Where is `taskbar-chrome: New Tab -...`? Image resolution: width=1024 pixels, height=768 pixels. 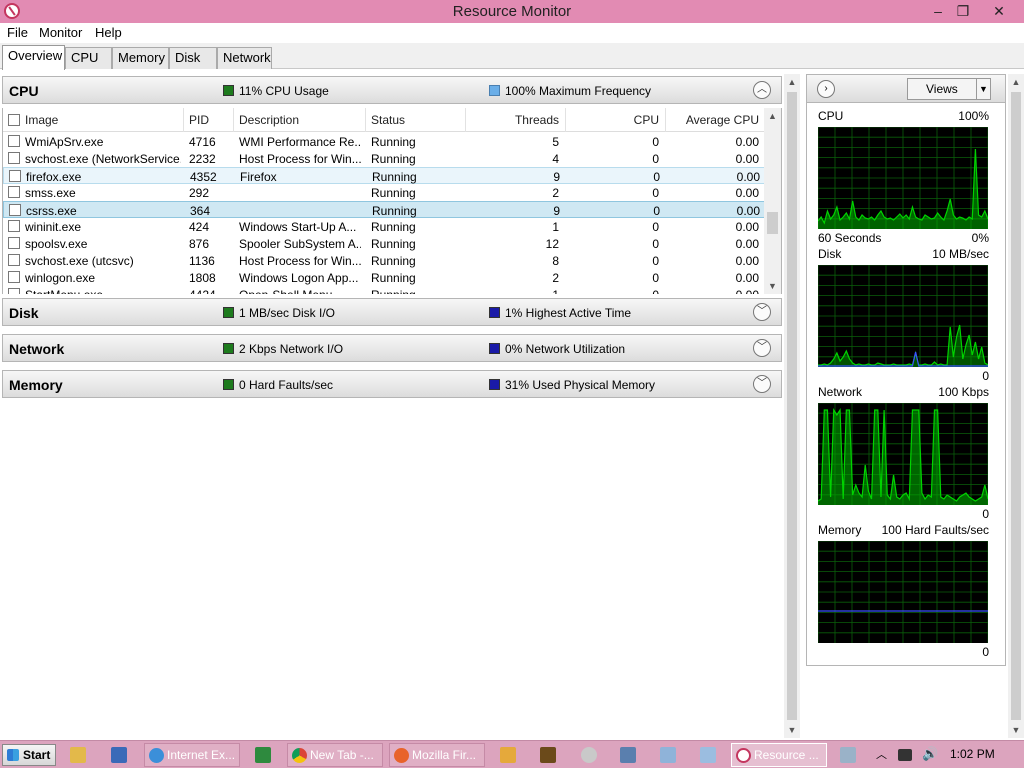
taskbar-chrome: New Tab -... is located at coordinates (335, 755).